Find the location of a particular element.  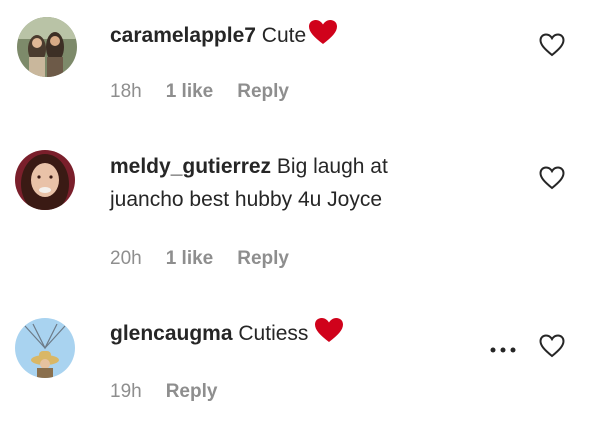

comment-username: meldy_gutierrez is located at coordinates (190, 166).